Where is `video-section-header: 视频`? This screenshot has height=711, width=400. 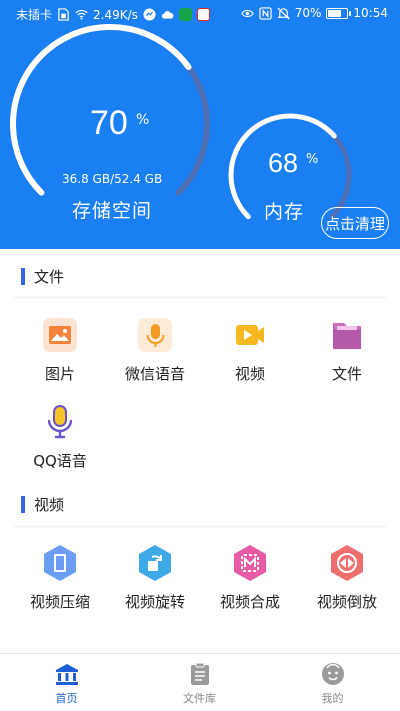
video-section-header: 视频 is located at coordinates (200, 505).